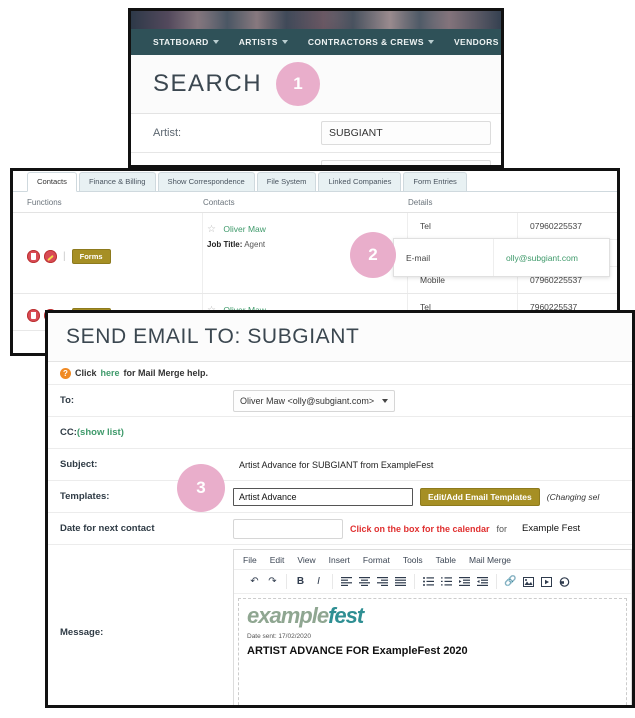 The width and height of the screenshot is (635, 718). Describe the element at coordinates (206, 181) in the screenshot. I see `tab-show-correspondence: Show Correspondence` at that location.